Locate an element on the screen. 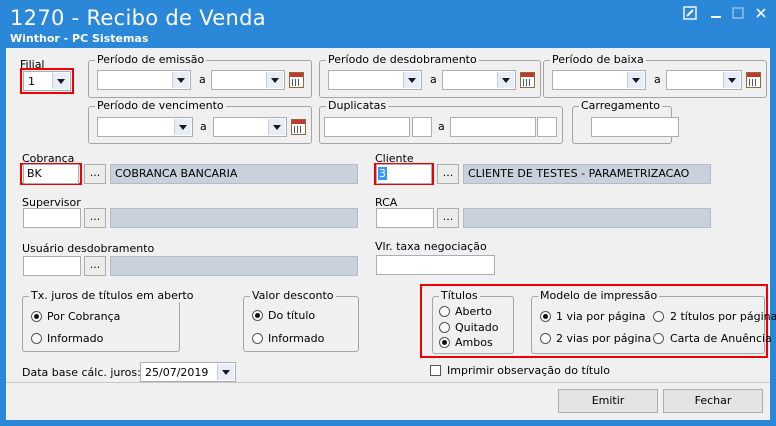 The height and width of the screenshot is (426, 776). edit-icon is located at coordinates (690, 14).